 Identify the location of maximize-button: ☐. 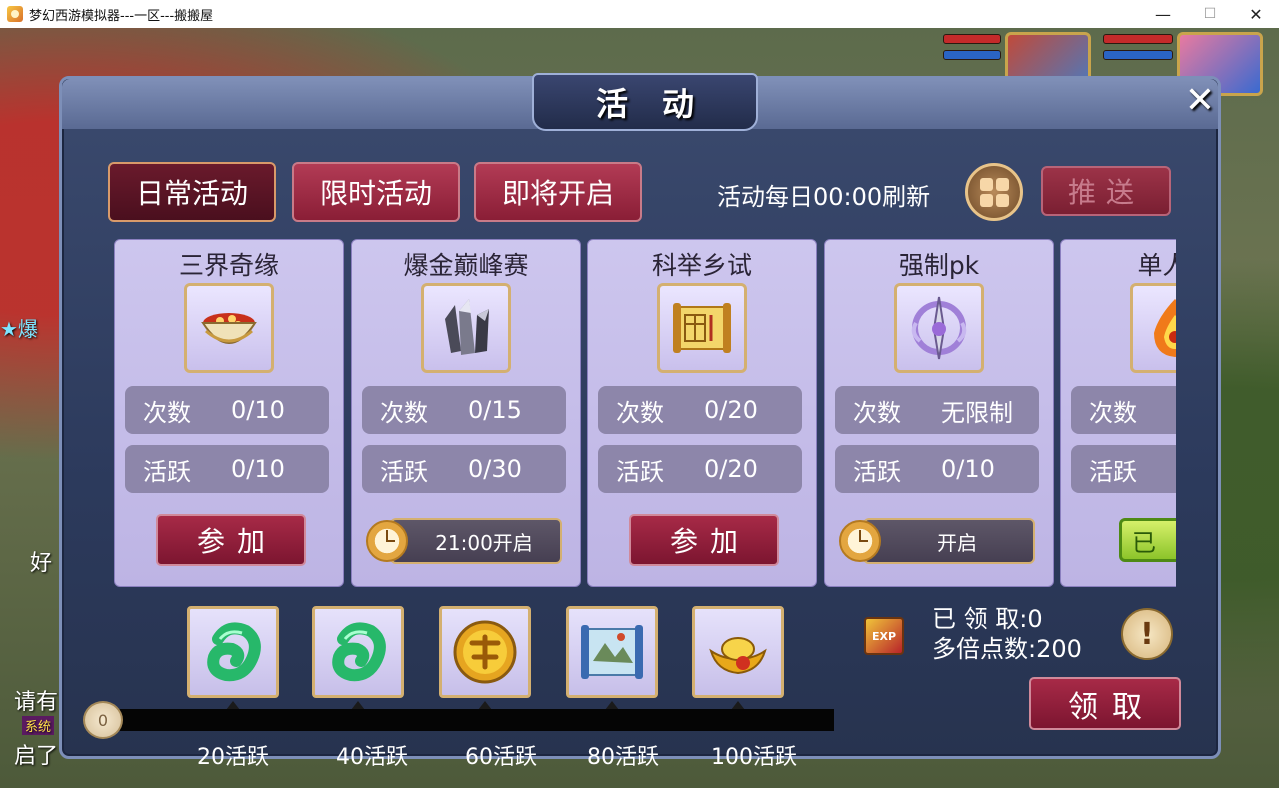
(1210, 14).